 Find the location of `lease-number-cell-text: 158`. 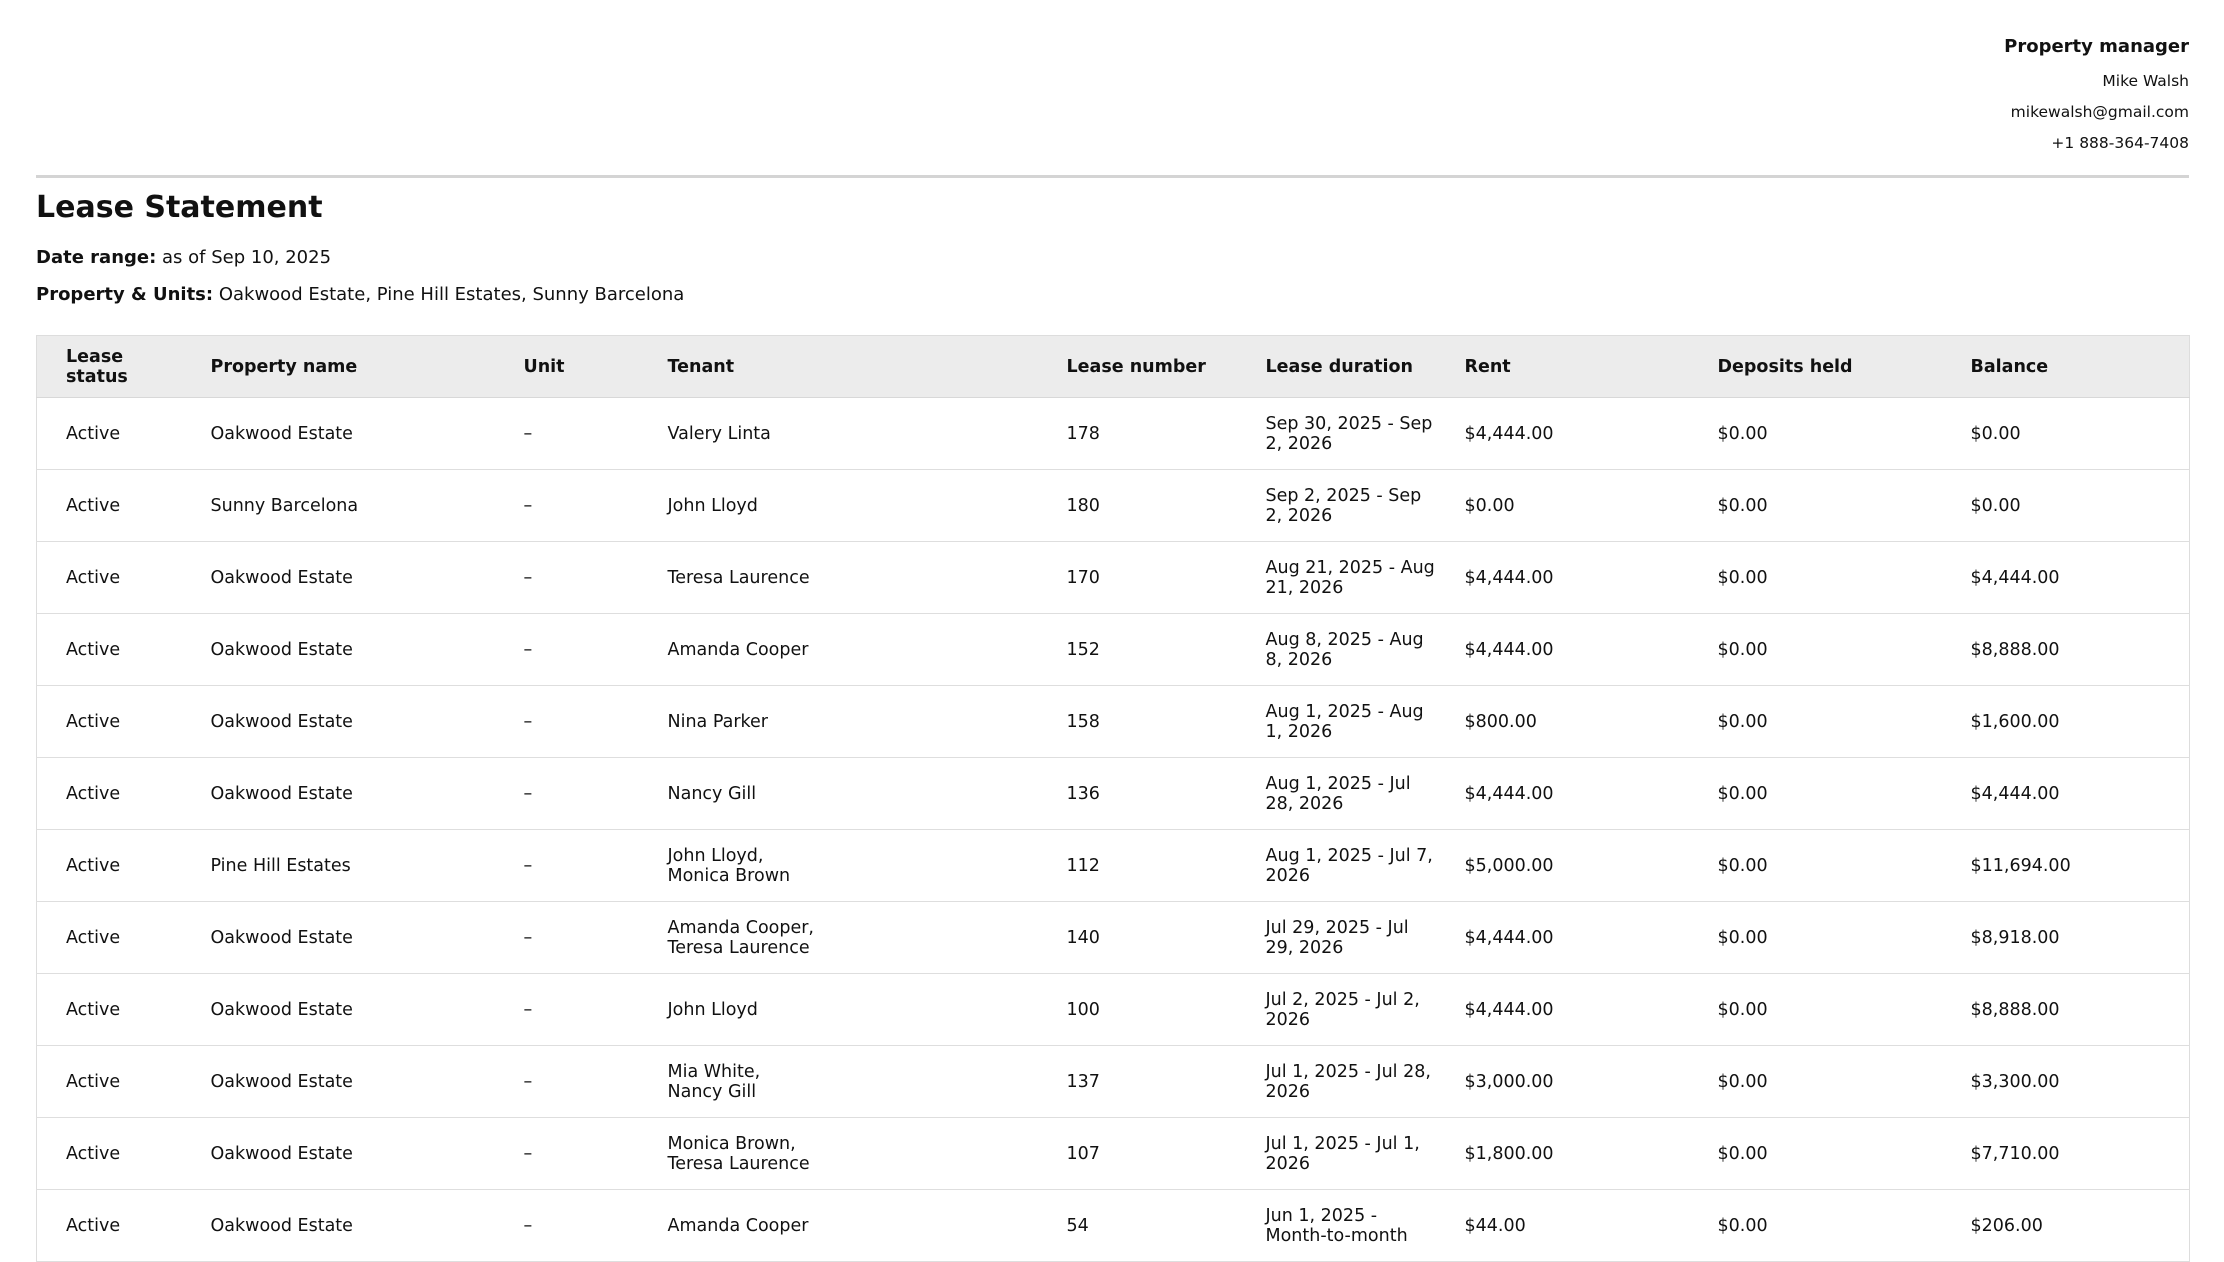

lease-number-cell-text: 158 is located at coordinates (1083, 721).